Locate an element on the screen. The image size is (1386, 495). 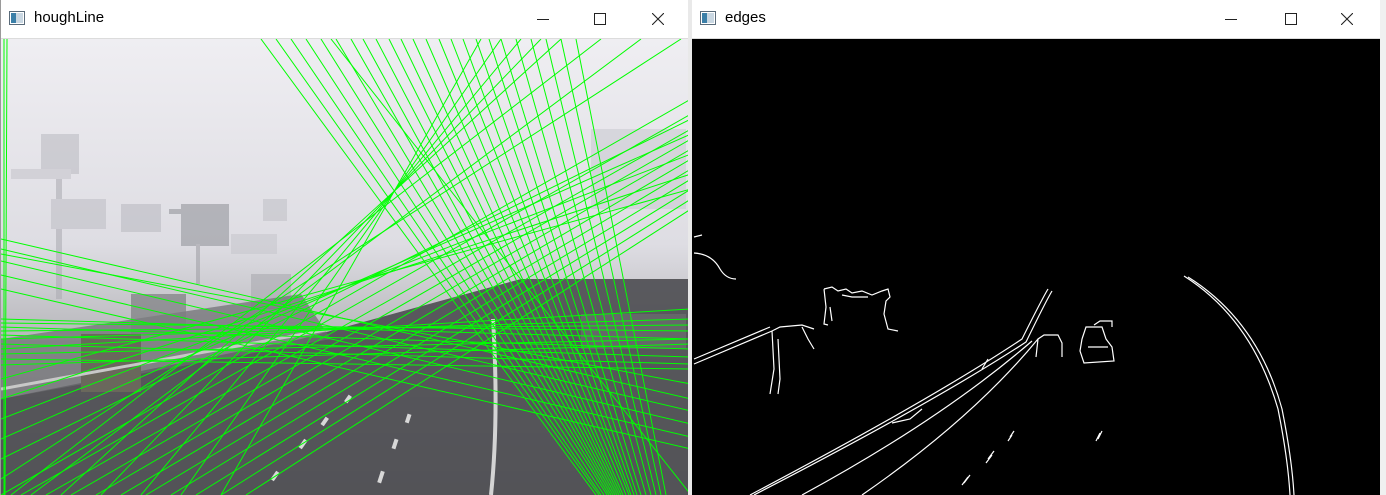
houghline-titlebar: houghLine is located at coordinates (345, 19).